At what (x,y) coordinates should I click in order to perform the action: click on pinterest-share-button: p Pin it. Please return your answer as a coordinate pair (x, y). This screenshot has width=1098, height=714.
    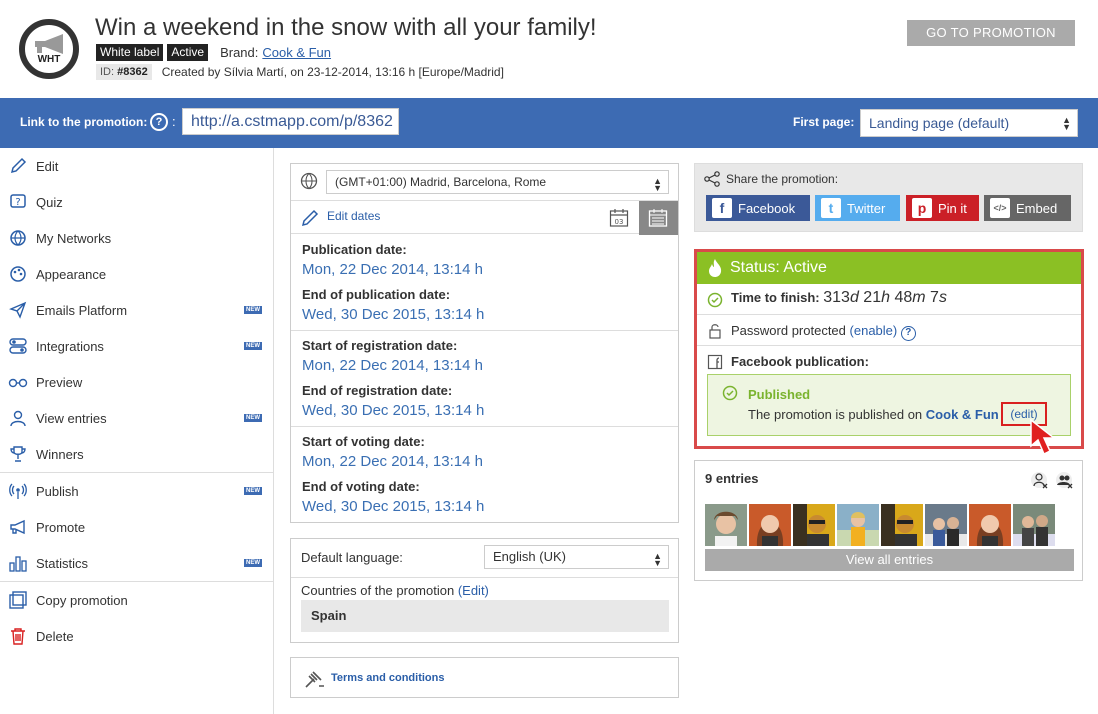
    Looking at the image, I should click on (942, 208).